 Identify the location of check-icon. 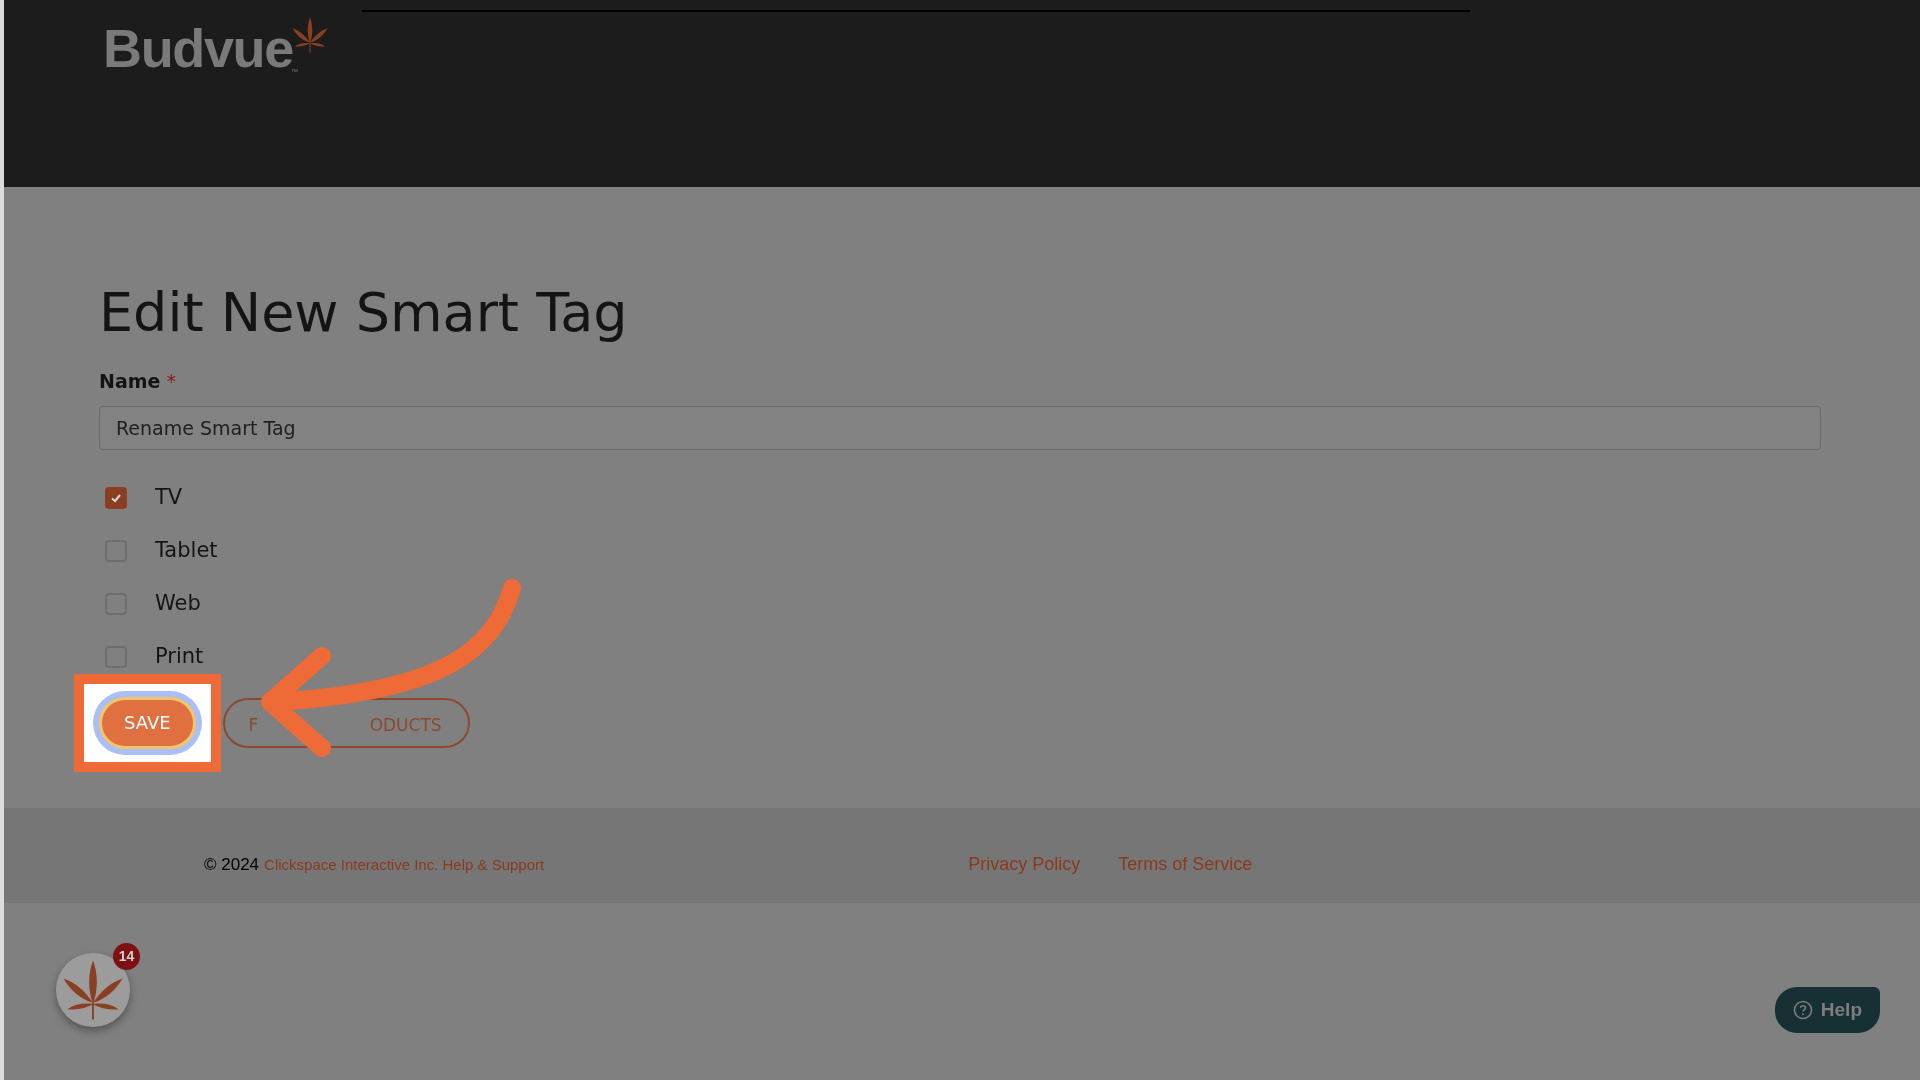
(116, 498).